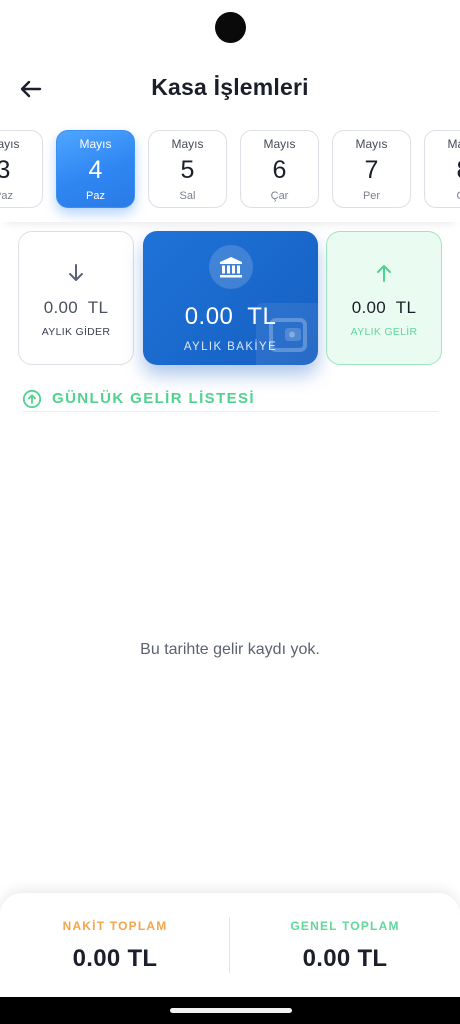 This screenshot has height=1024, width=460. I want to click on date-day: 8, so click(458, 170).